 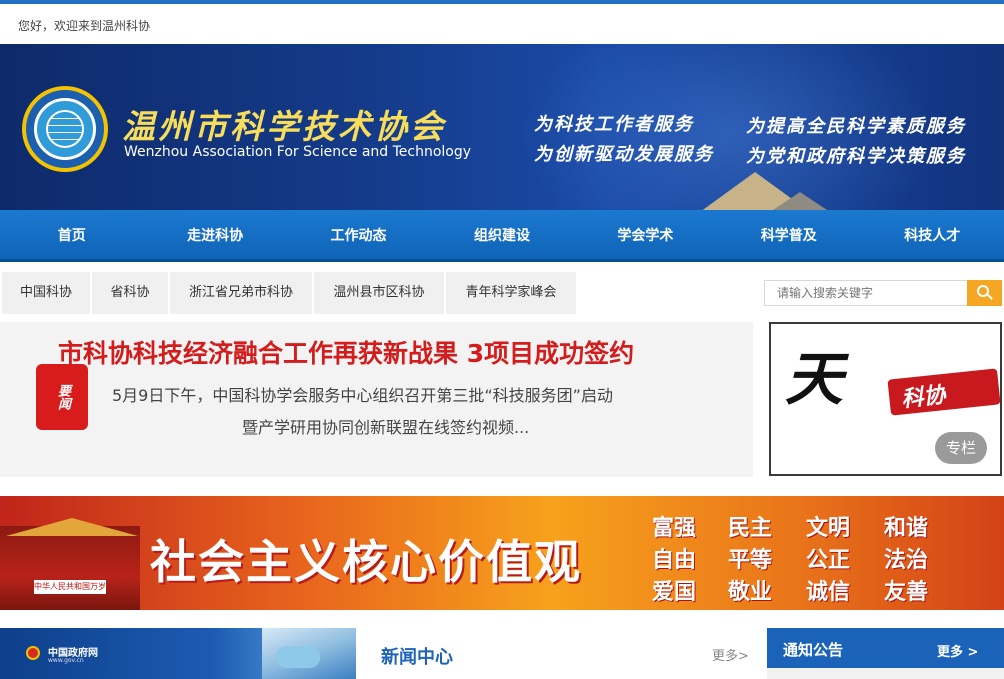 What do you see at coordinates (624, 154) in the screenshot?
I see `slogan-3: 为创新驱动发展服务` at bounding box center [624, 154].